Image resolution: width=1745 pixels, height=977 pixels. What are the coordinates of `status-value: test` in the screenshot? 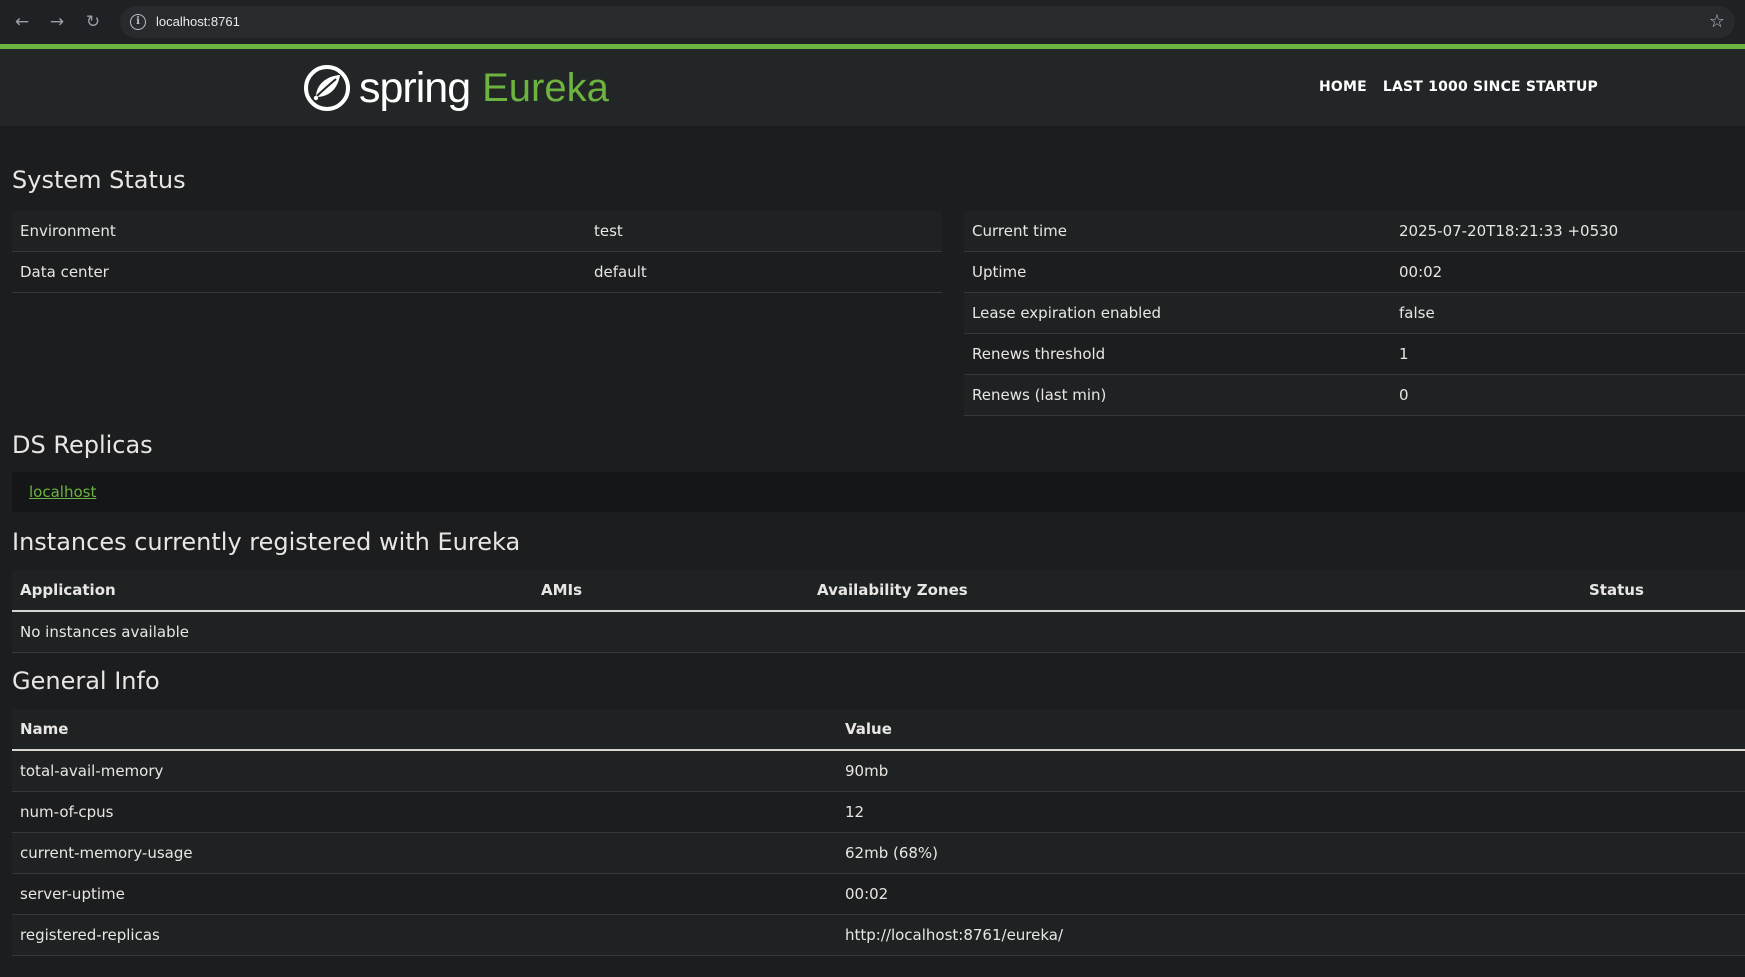 It's located at (764, 231).